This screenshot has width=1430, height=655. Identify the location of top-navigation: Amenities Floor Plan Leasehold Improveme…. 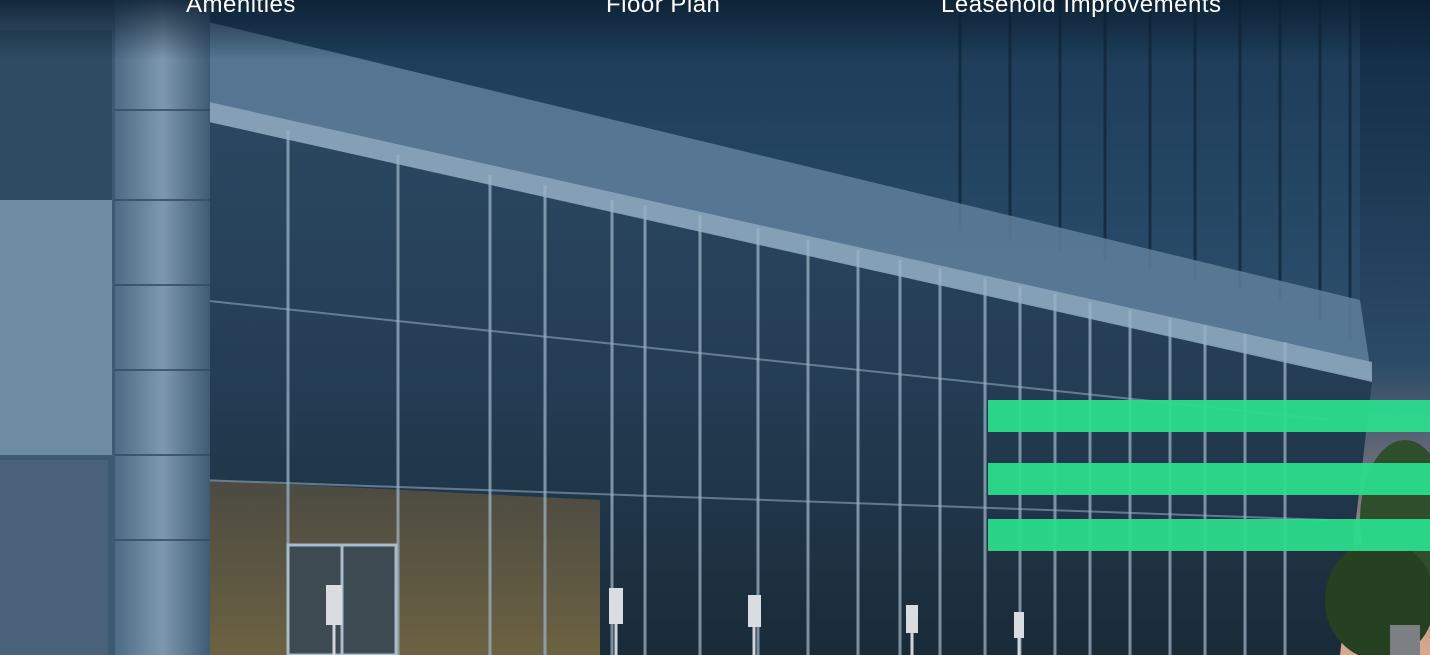
(715, 20).